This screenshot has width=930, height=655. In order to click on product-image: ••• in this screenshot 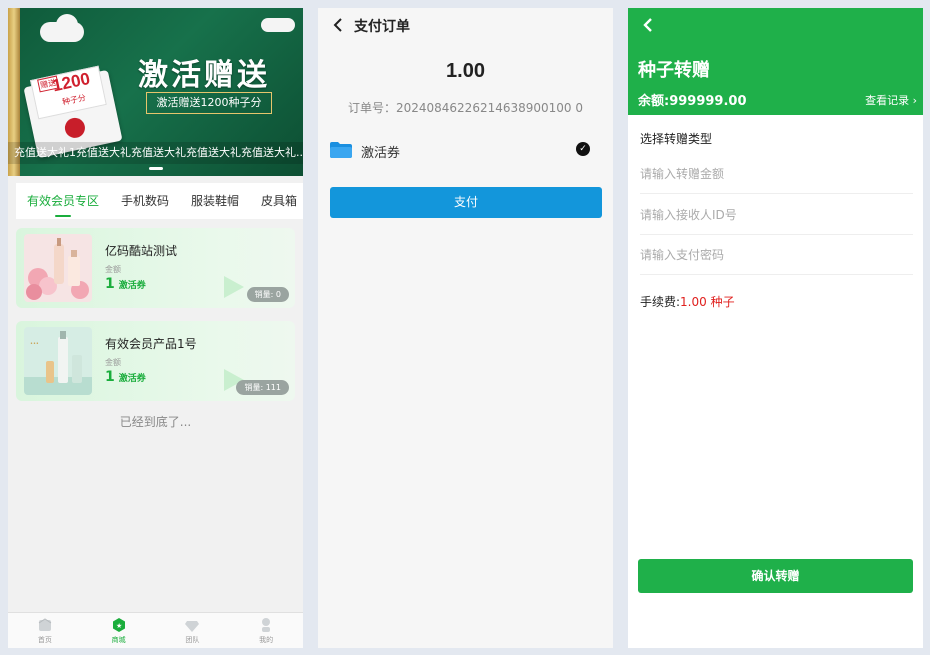, I will do `click(58, 361)`.